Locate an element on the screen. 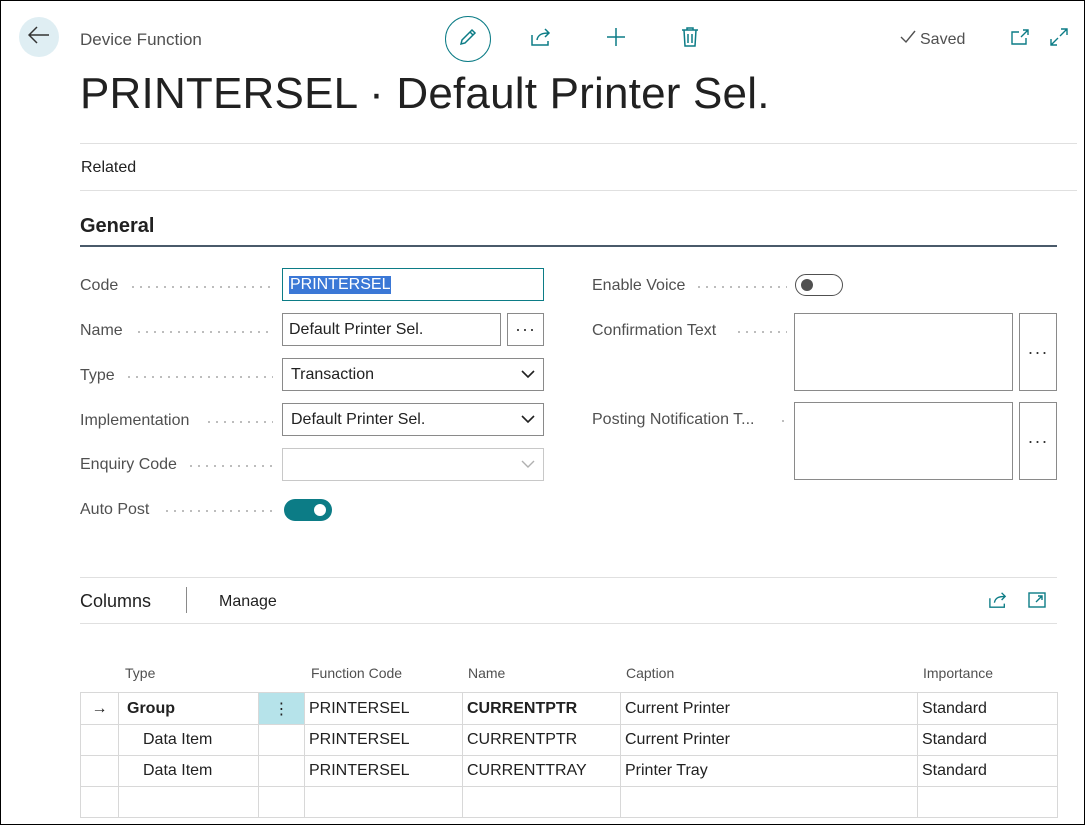  columns-share-button is located at coordinates (998, 602).